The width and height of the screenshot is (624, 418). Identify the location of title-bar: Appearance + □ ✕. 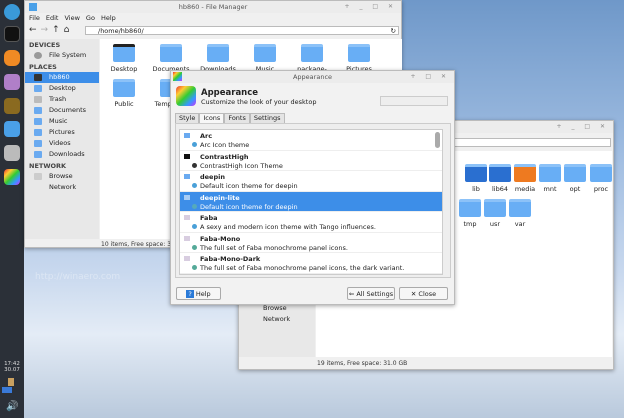
(312, 77).